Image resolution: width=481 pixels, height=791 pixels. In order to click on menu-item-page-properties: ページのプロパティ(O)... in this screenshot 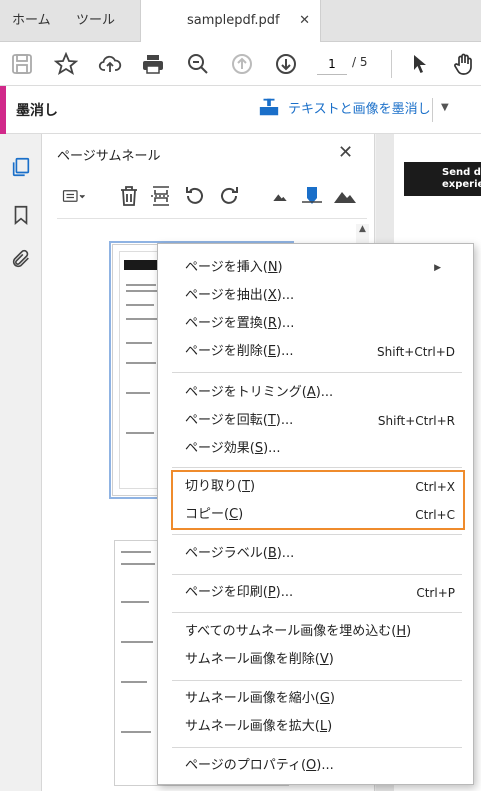, I will do `click(315, 766)`.